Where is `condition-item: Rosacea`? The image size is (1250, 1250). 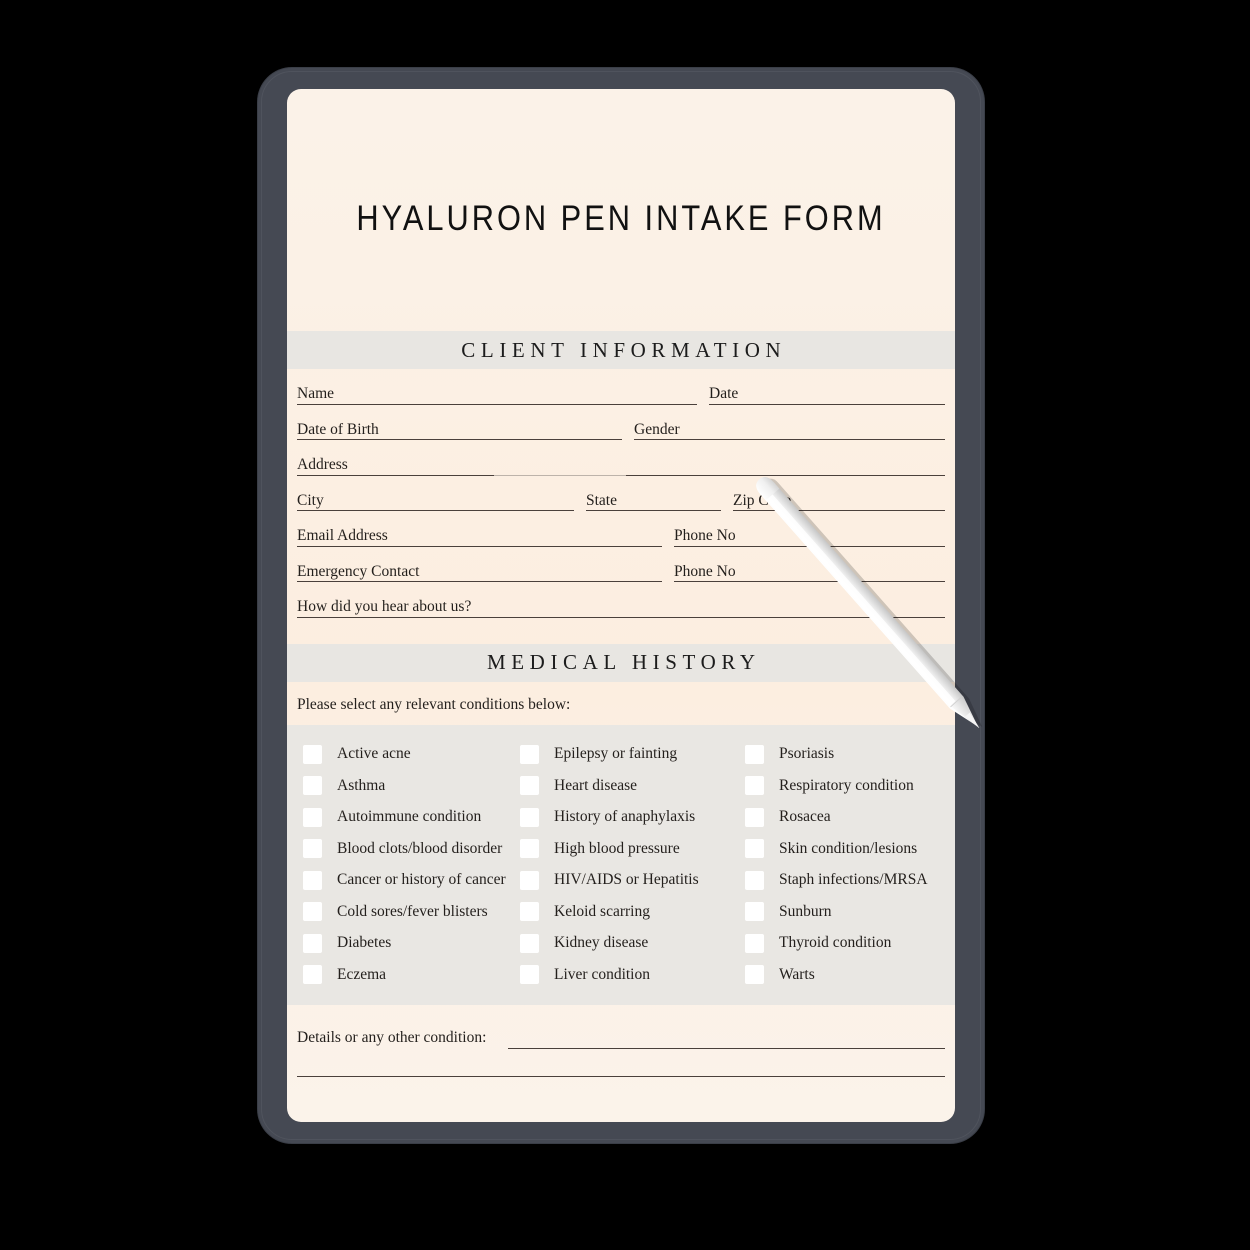 condition-item: Rosacea is located at coordinates (846, 818).